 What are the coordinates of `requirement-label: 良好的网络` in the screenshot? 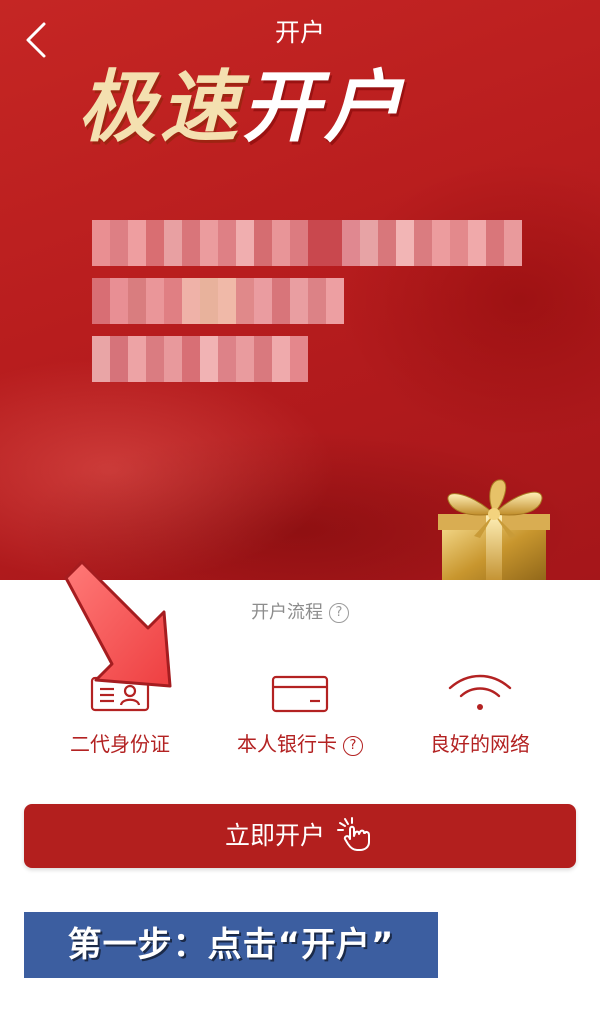 It's located at (480, 744).